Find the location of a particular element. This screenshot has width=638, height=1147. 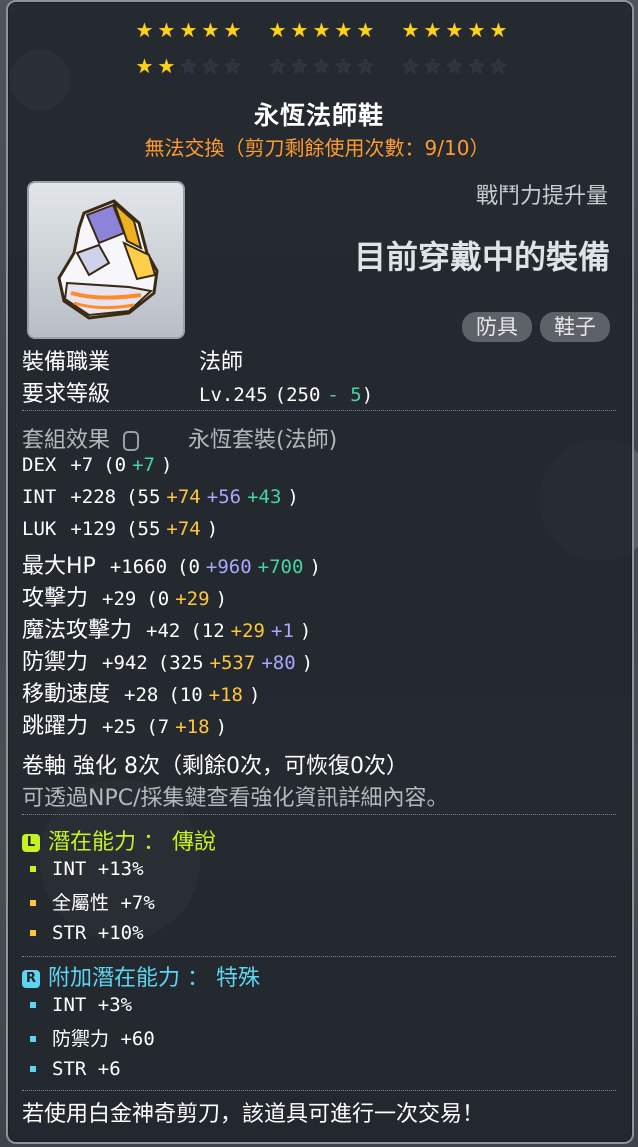

legendary-badge-icon: L is located at coordinates (31, 843).